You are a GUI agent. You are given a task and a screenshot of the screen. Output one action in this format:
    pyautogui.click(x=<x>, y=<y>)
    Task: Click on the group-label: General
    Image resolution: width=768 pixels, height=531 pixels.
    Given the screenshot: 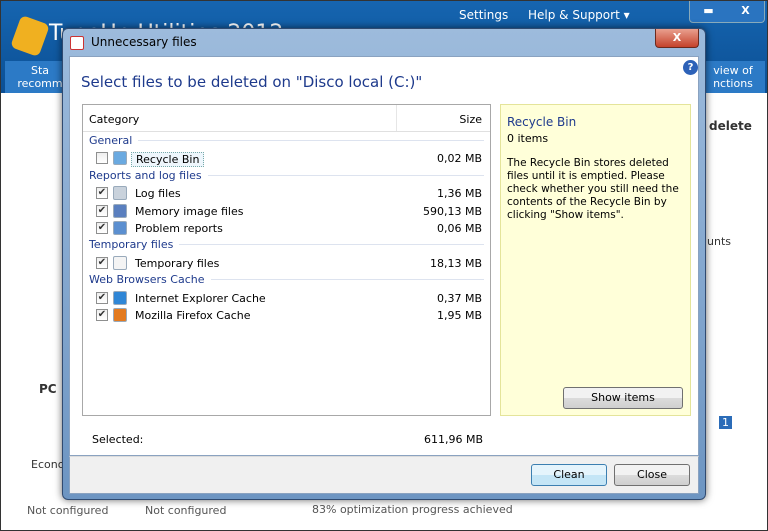 What is the action you would take?
    pyautogui.click(x=111, y=140)
    